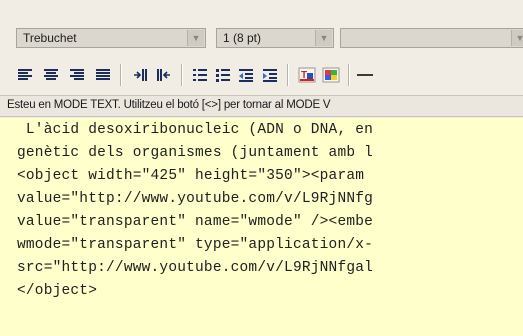 Image resolution: width=523 pixels, height=336 pixels. I want to click on bullet-list-icon, so click(223, 75).